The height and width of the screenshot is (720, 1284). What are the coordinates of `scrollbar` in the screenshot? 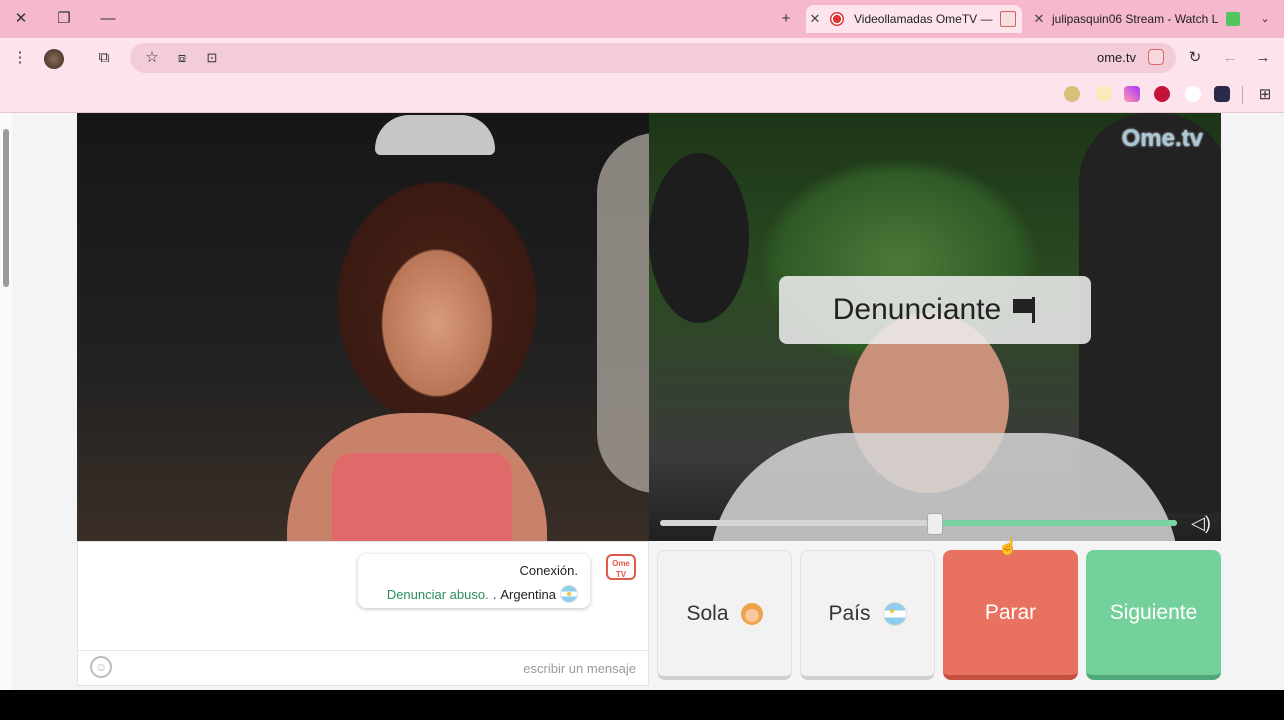 It's located at (6, 401).